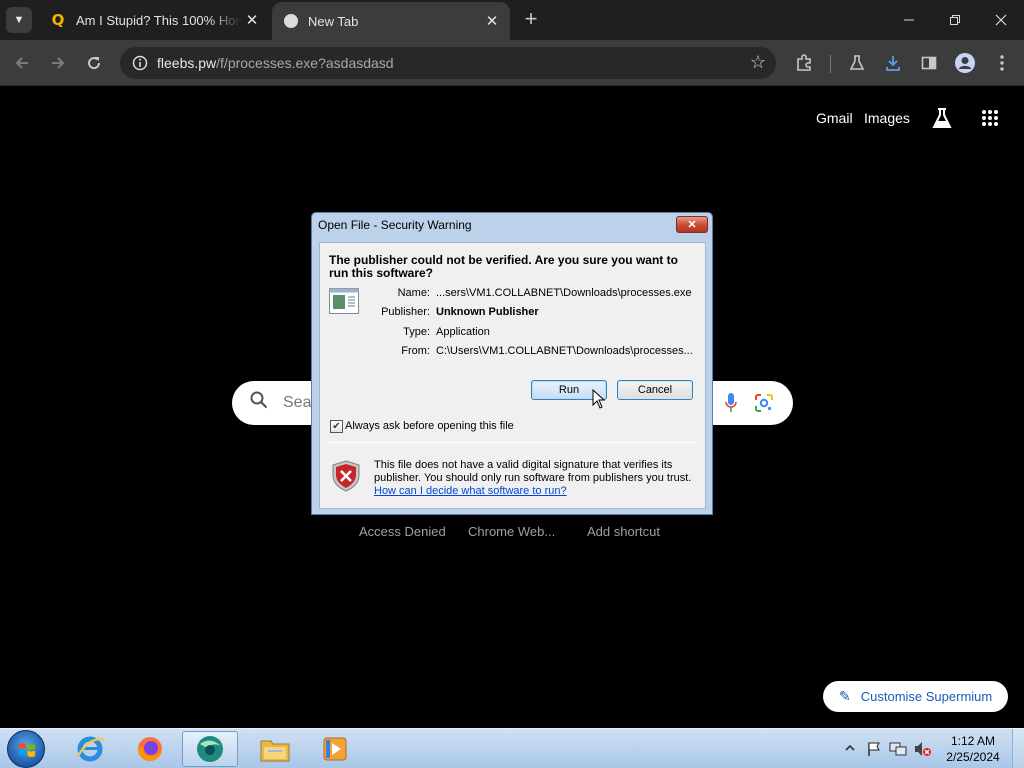  What do you see at coordinates (512, 748) in the screenshot?
I see `taskbar: 1:12 AM 2/25/2024` at bounding box center [512, 748].